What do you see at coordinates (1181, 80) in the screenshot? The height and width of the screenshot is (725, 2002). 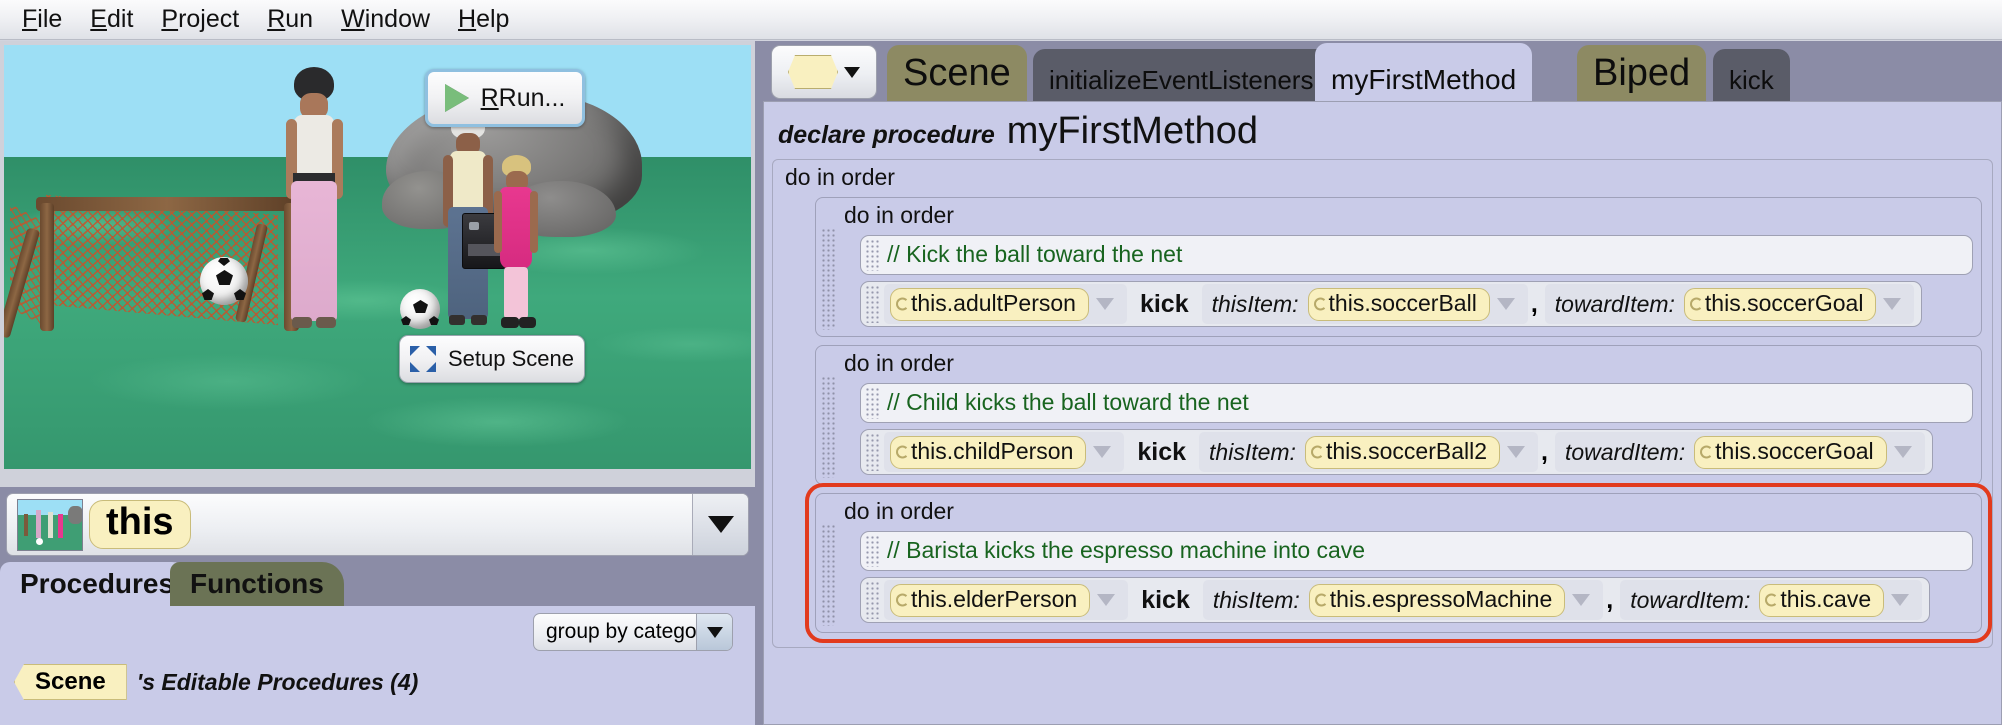 I see `tab-initialize-event-listeners-label: initializeEventListeners` at bounding box center [1181, 80].